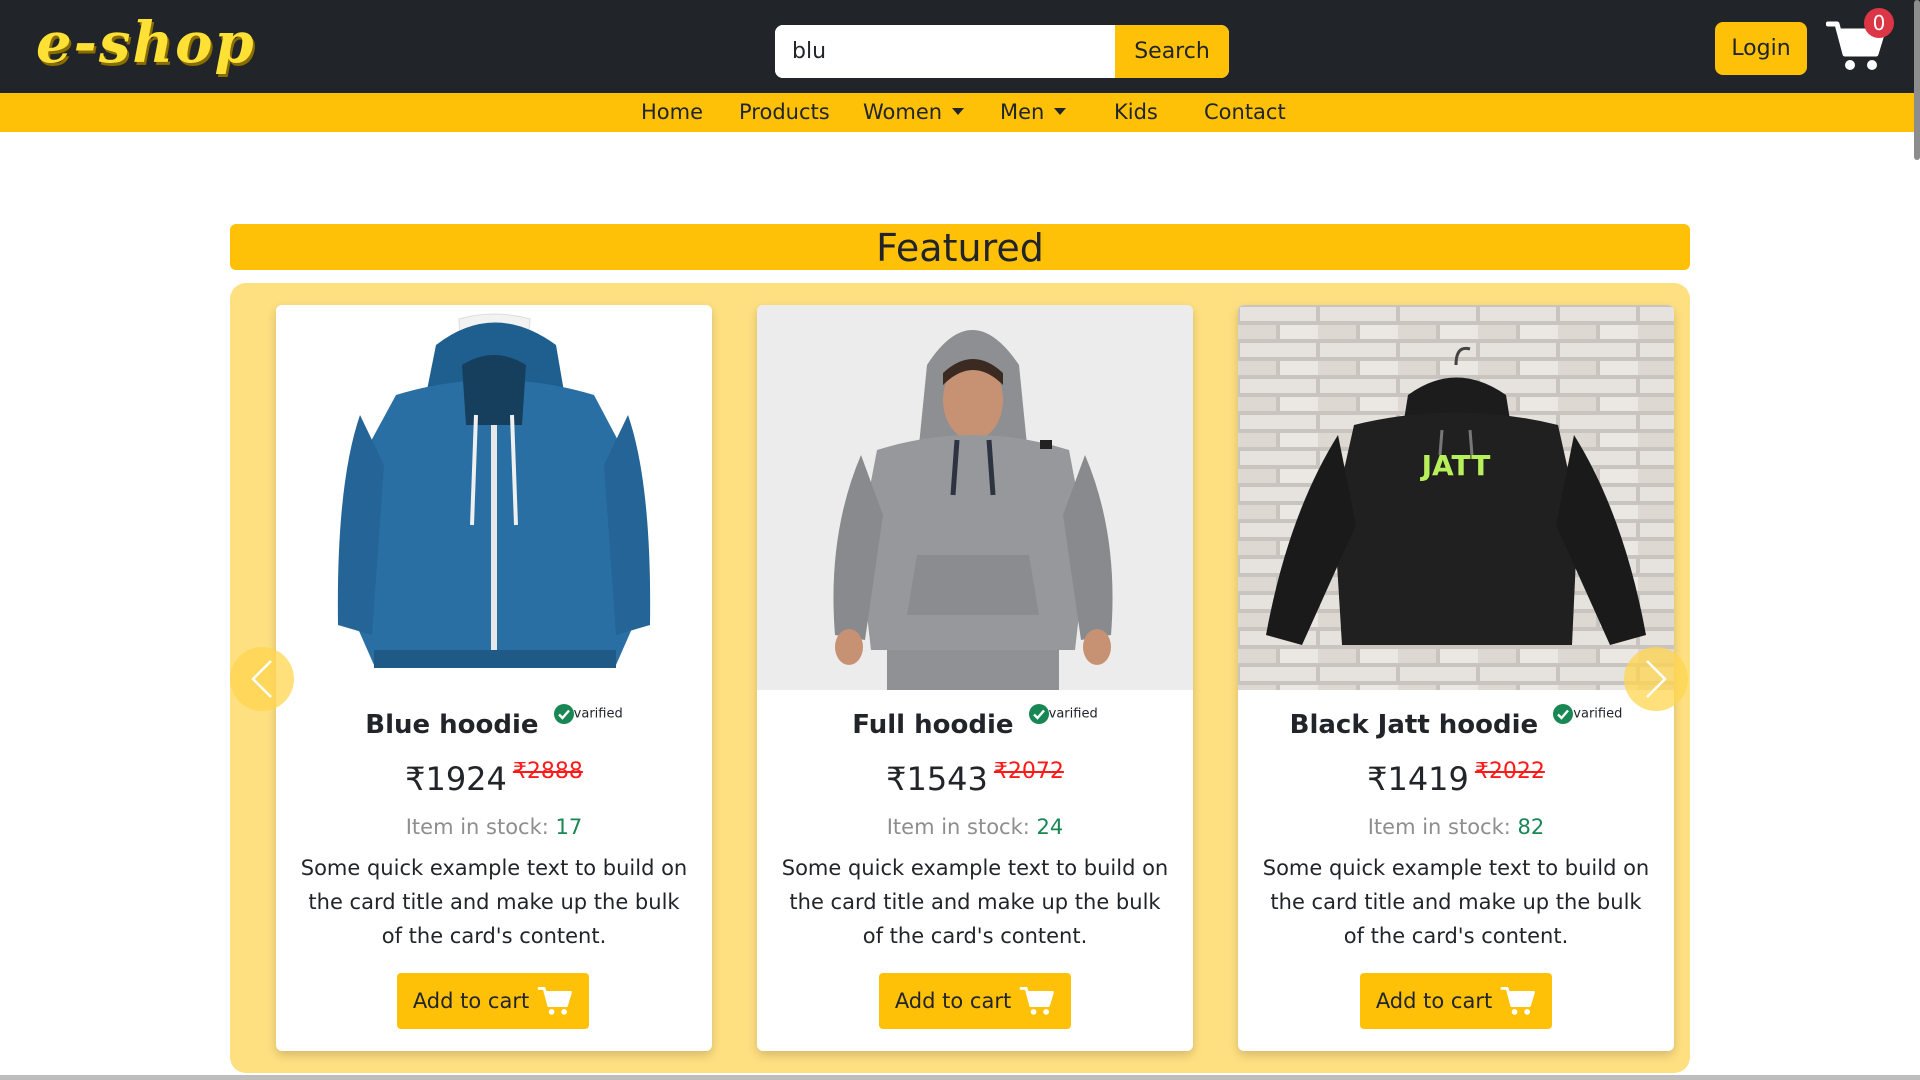  I want to click on nav-home-label: Home, so click(672, 112).